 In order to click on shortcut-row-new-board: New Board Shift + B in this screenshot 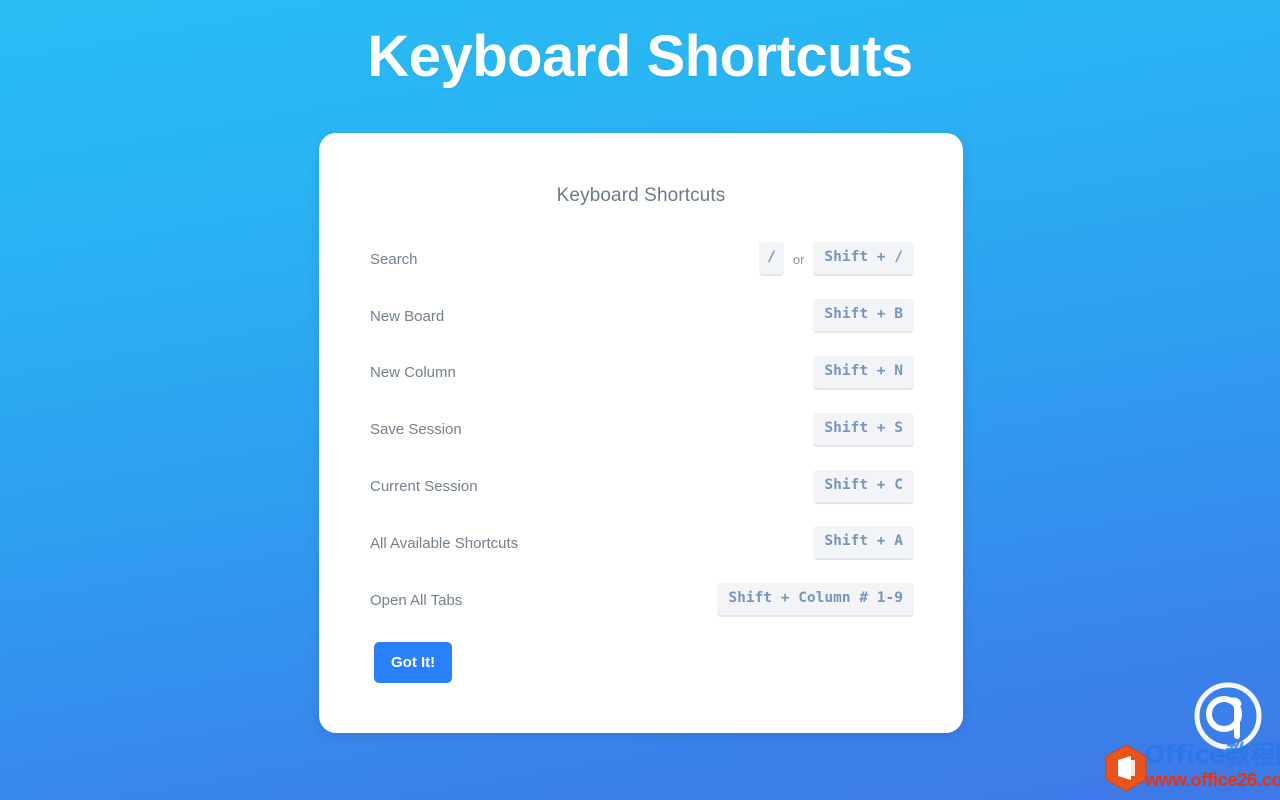, I will do `click(642, 316)`.